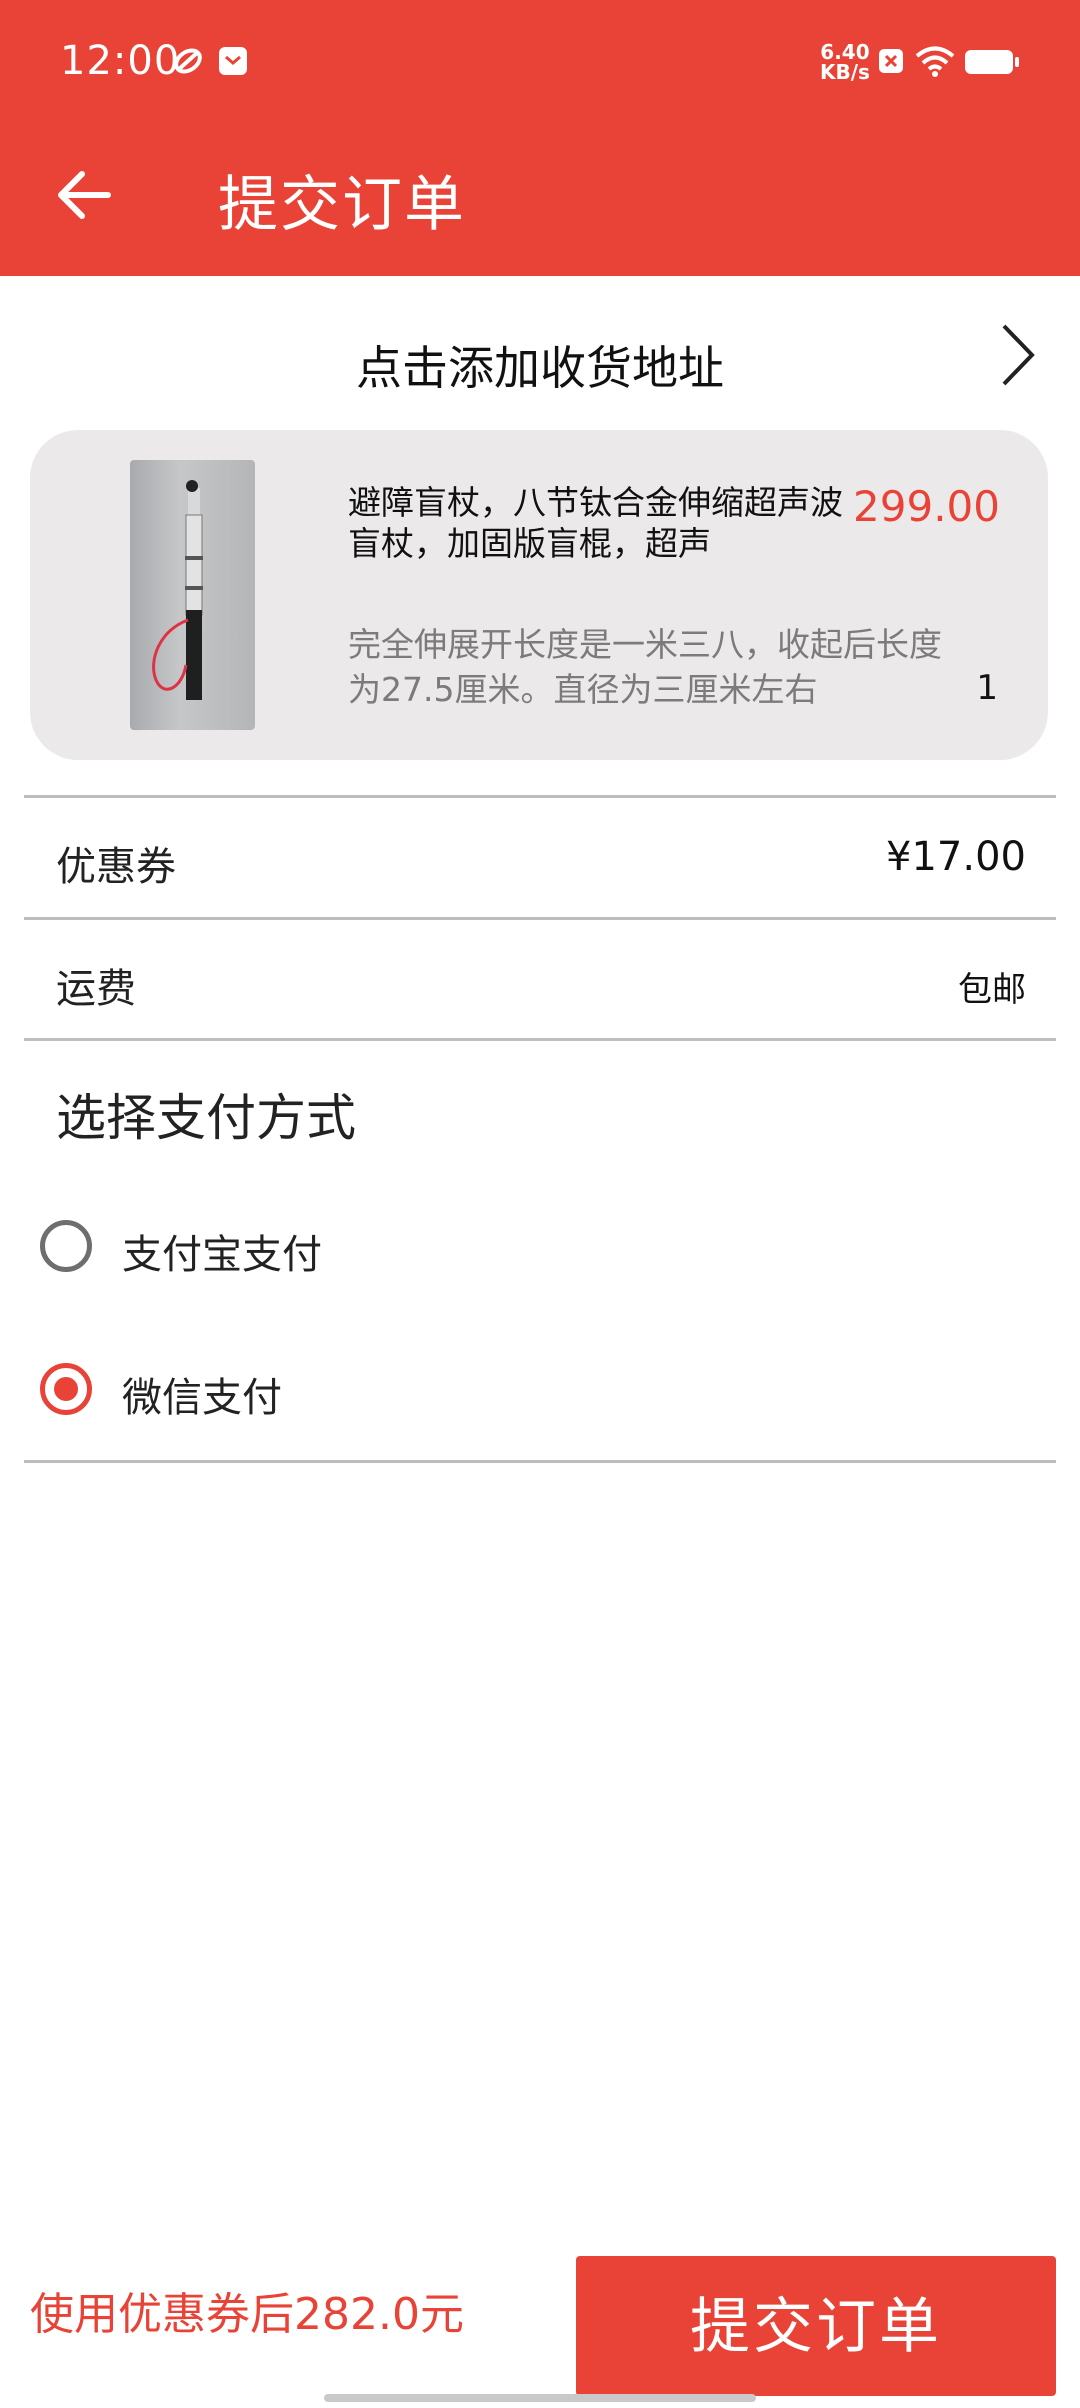  What do you see at coordinates (340, 1393) in the screenshot?
I see `payment-option-wechat: 微信支付` at bounding box center [340, 1393].